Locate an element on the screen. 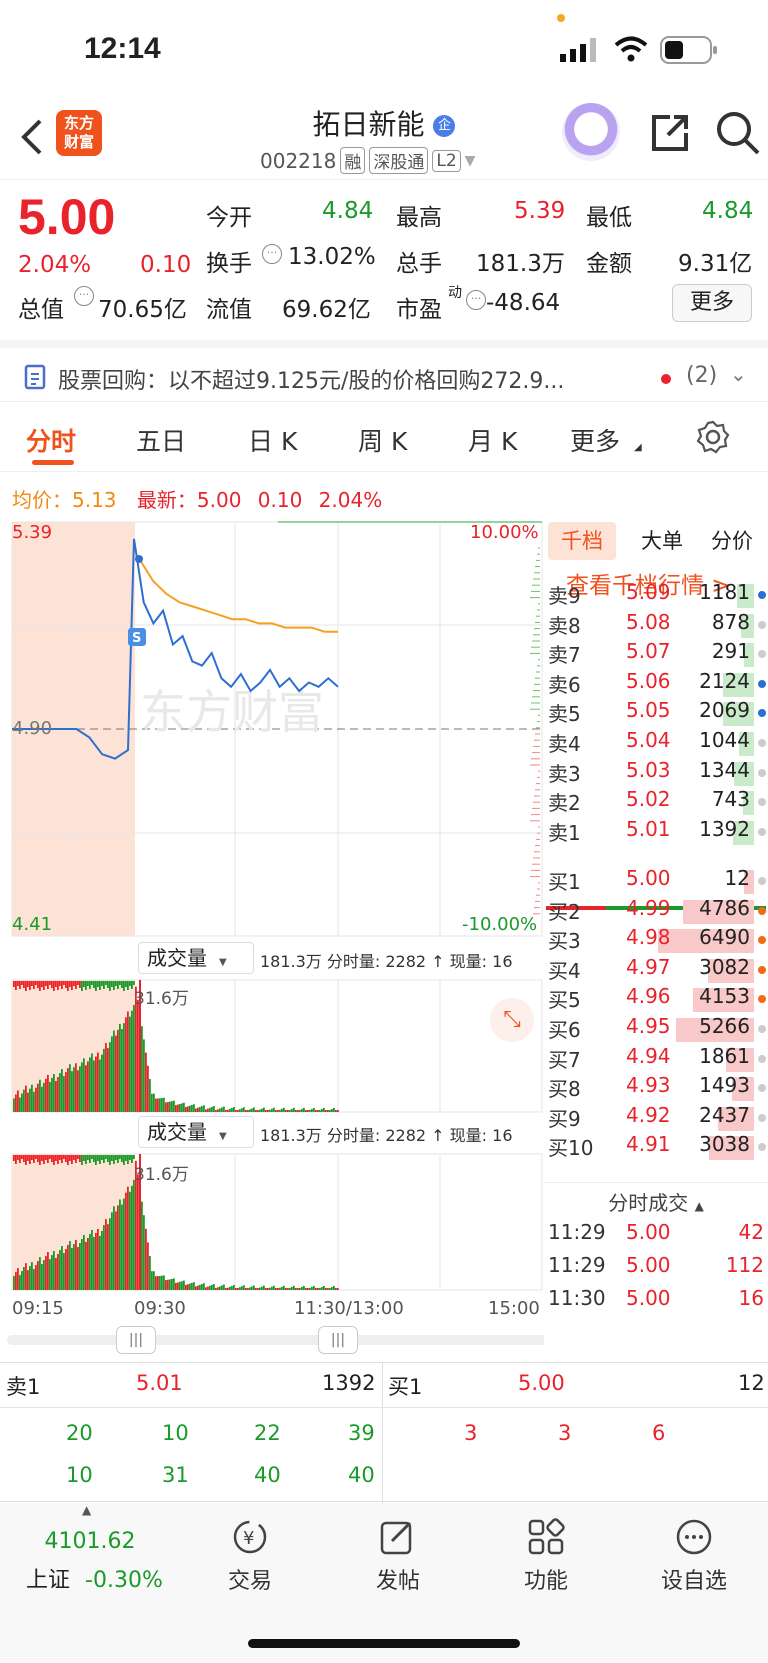 The height and width of the screenshot is (1663, 768). chevron-down-icon: ⌄ is located at coordinates (738, 374).